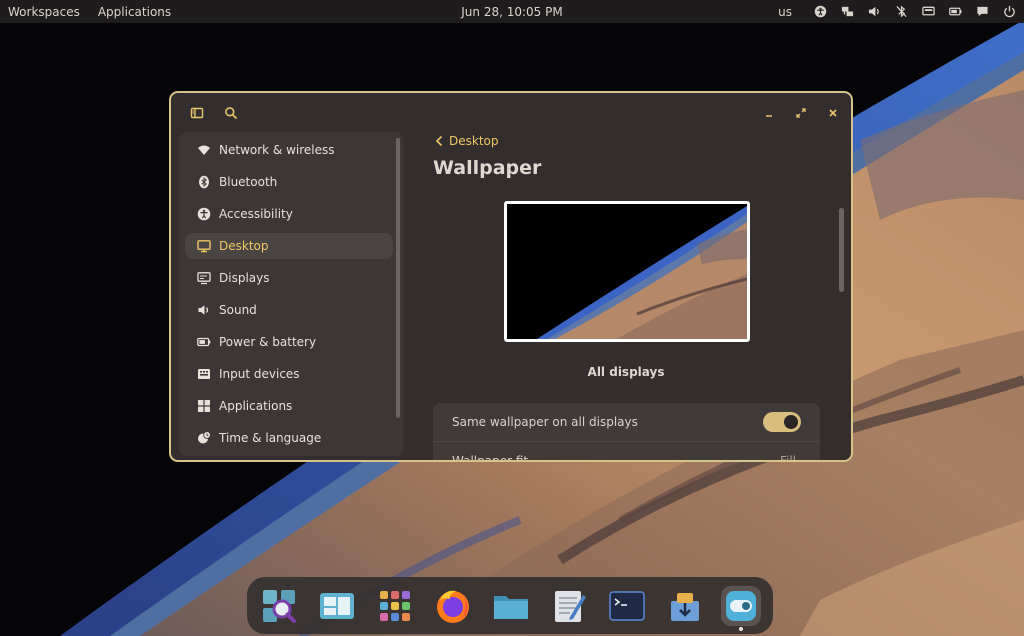 This screenshot has width=1024, height=636. I want to click on sidebar-item-label: Applications, so click(256, 406).